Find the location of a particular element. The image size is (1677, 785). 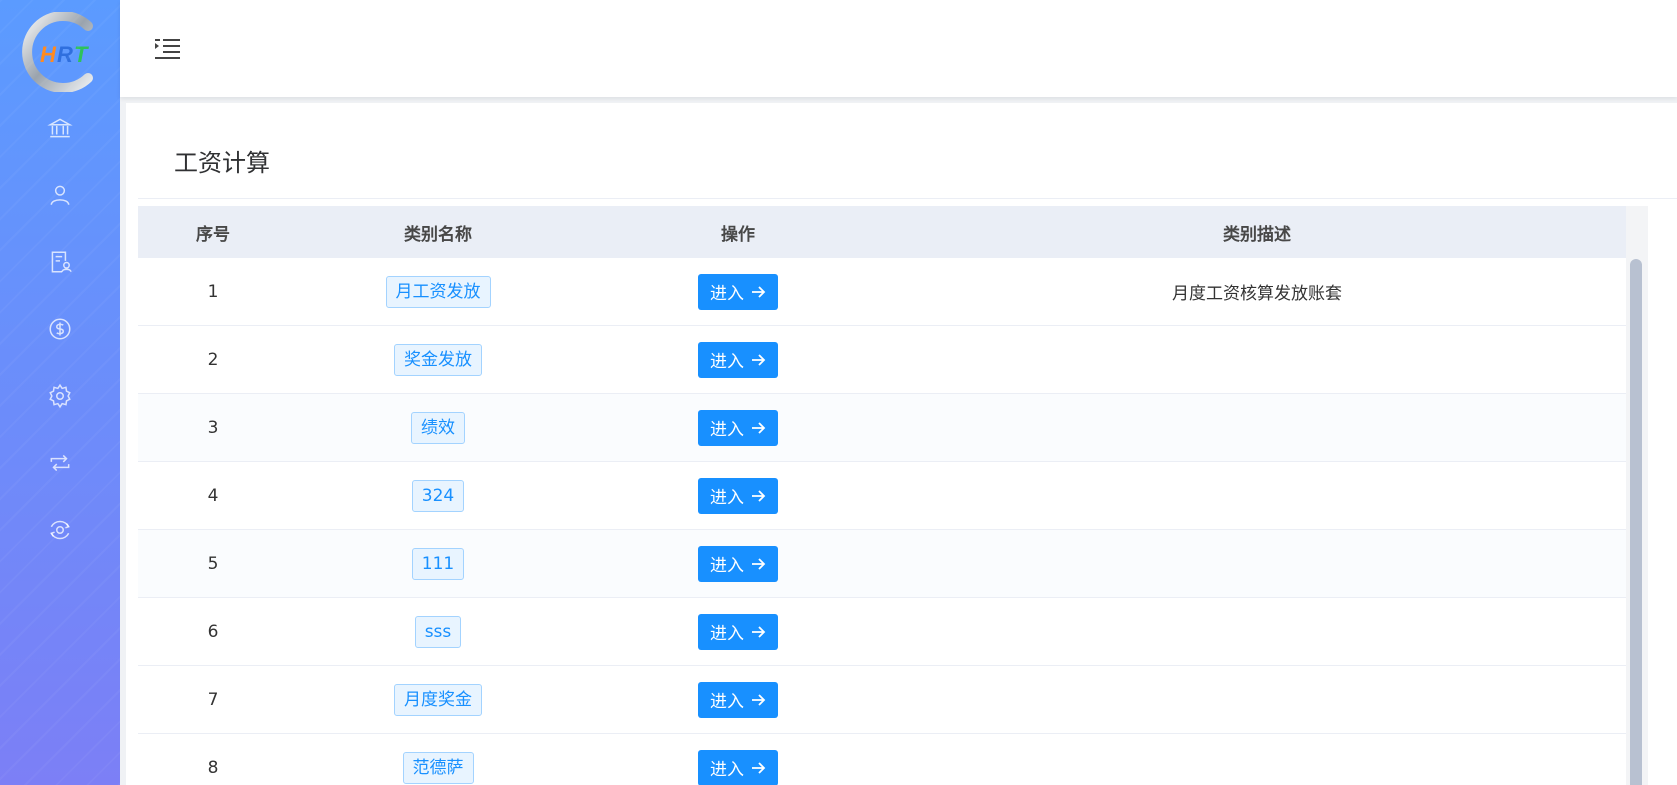

table-row: 7 月度奖金 进入 is located at coordinates (882, 700).